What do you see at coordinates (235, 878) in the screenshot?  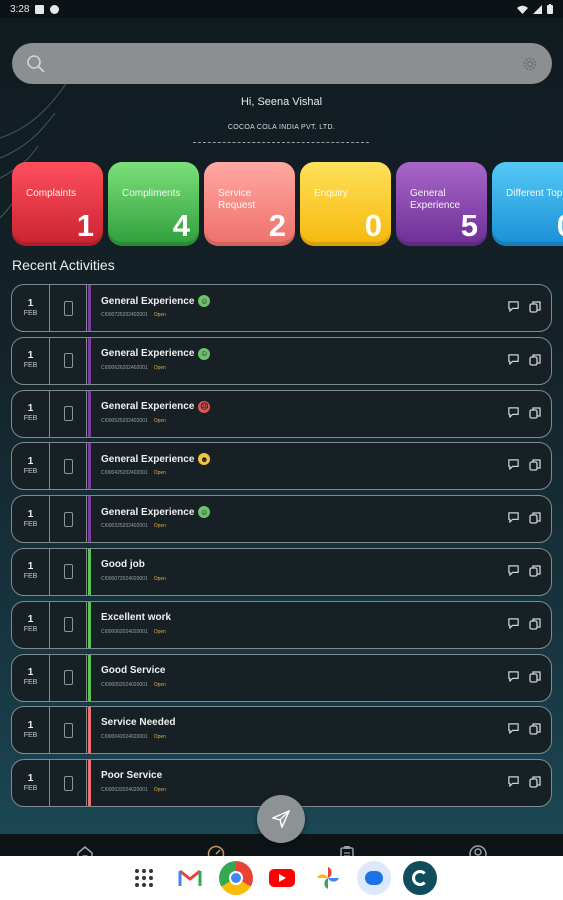 I see `chrome-icon` at bounding box center [235, 878].